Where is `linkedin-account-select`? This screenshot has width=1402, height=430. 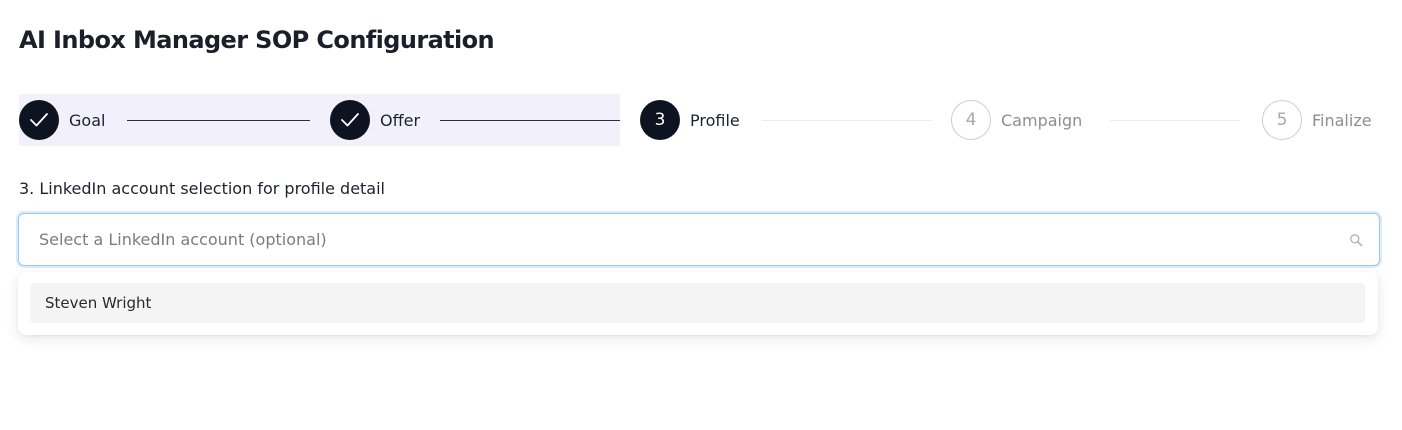
linkedin-account-select is located at coordinates (699, 239).